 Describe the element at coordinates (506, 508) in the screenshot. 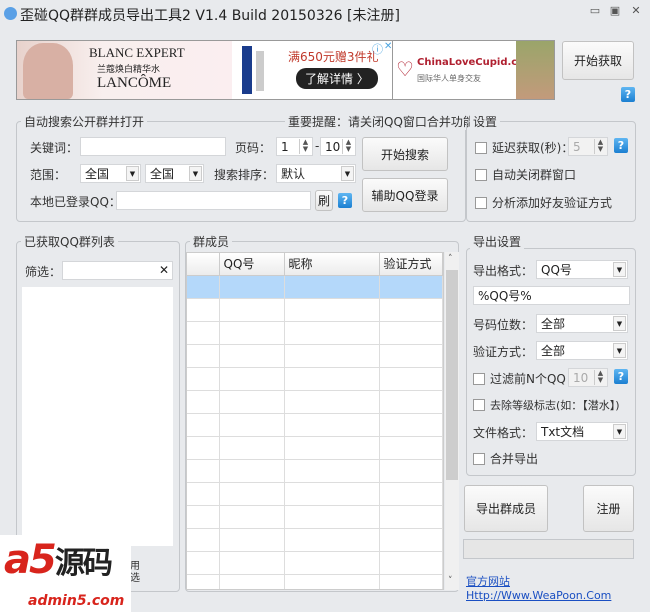

I see `export-members-button: 导出群成员` at that location.